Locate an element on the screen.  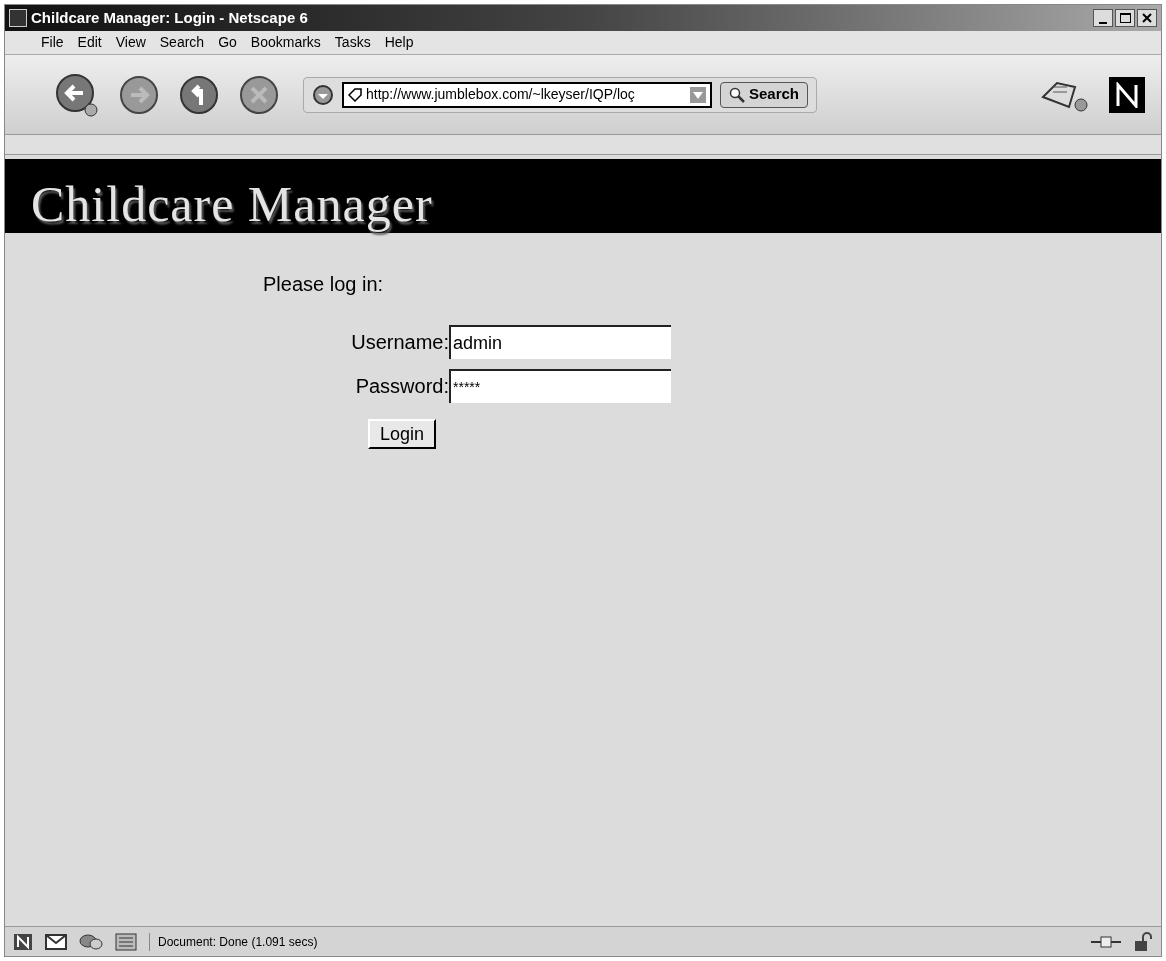
window-title: Childcare Manager: Login - Netscape 6 is located at coordinates (169, 17).